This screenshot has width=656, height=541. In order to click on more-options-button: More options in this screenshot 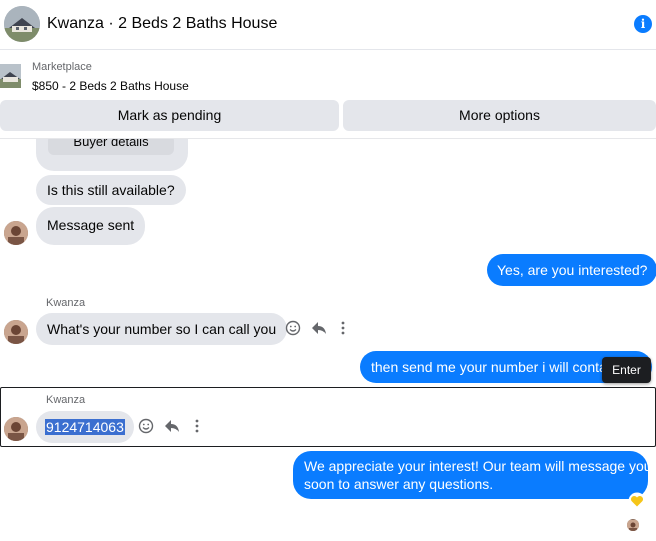, I will do `click(499, 115)`.